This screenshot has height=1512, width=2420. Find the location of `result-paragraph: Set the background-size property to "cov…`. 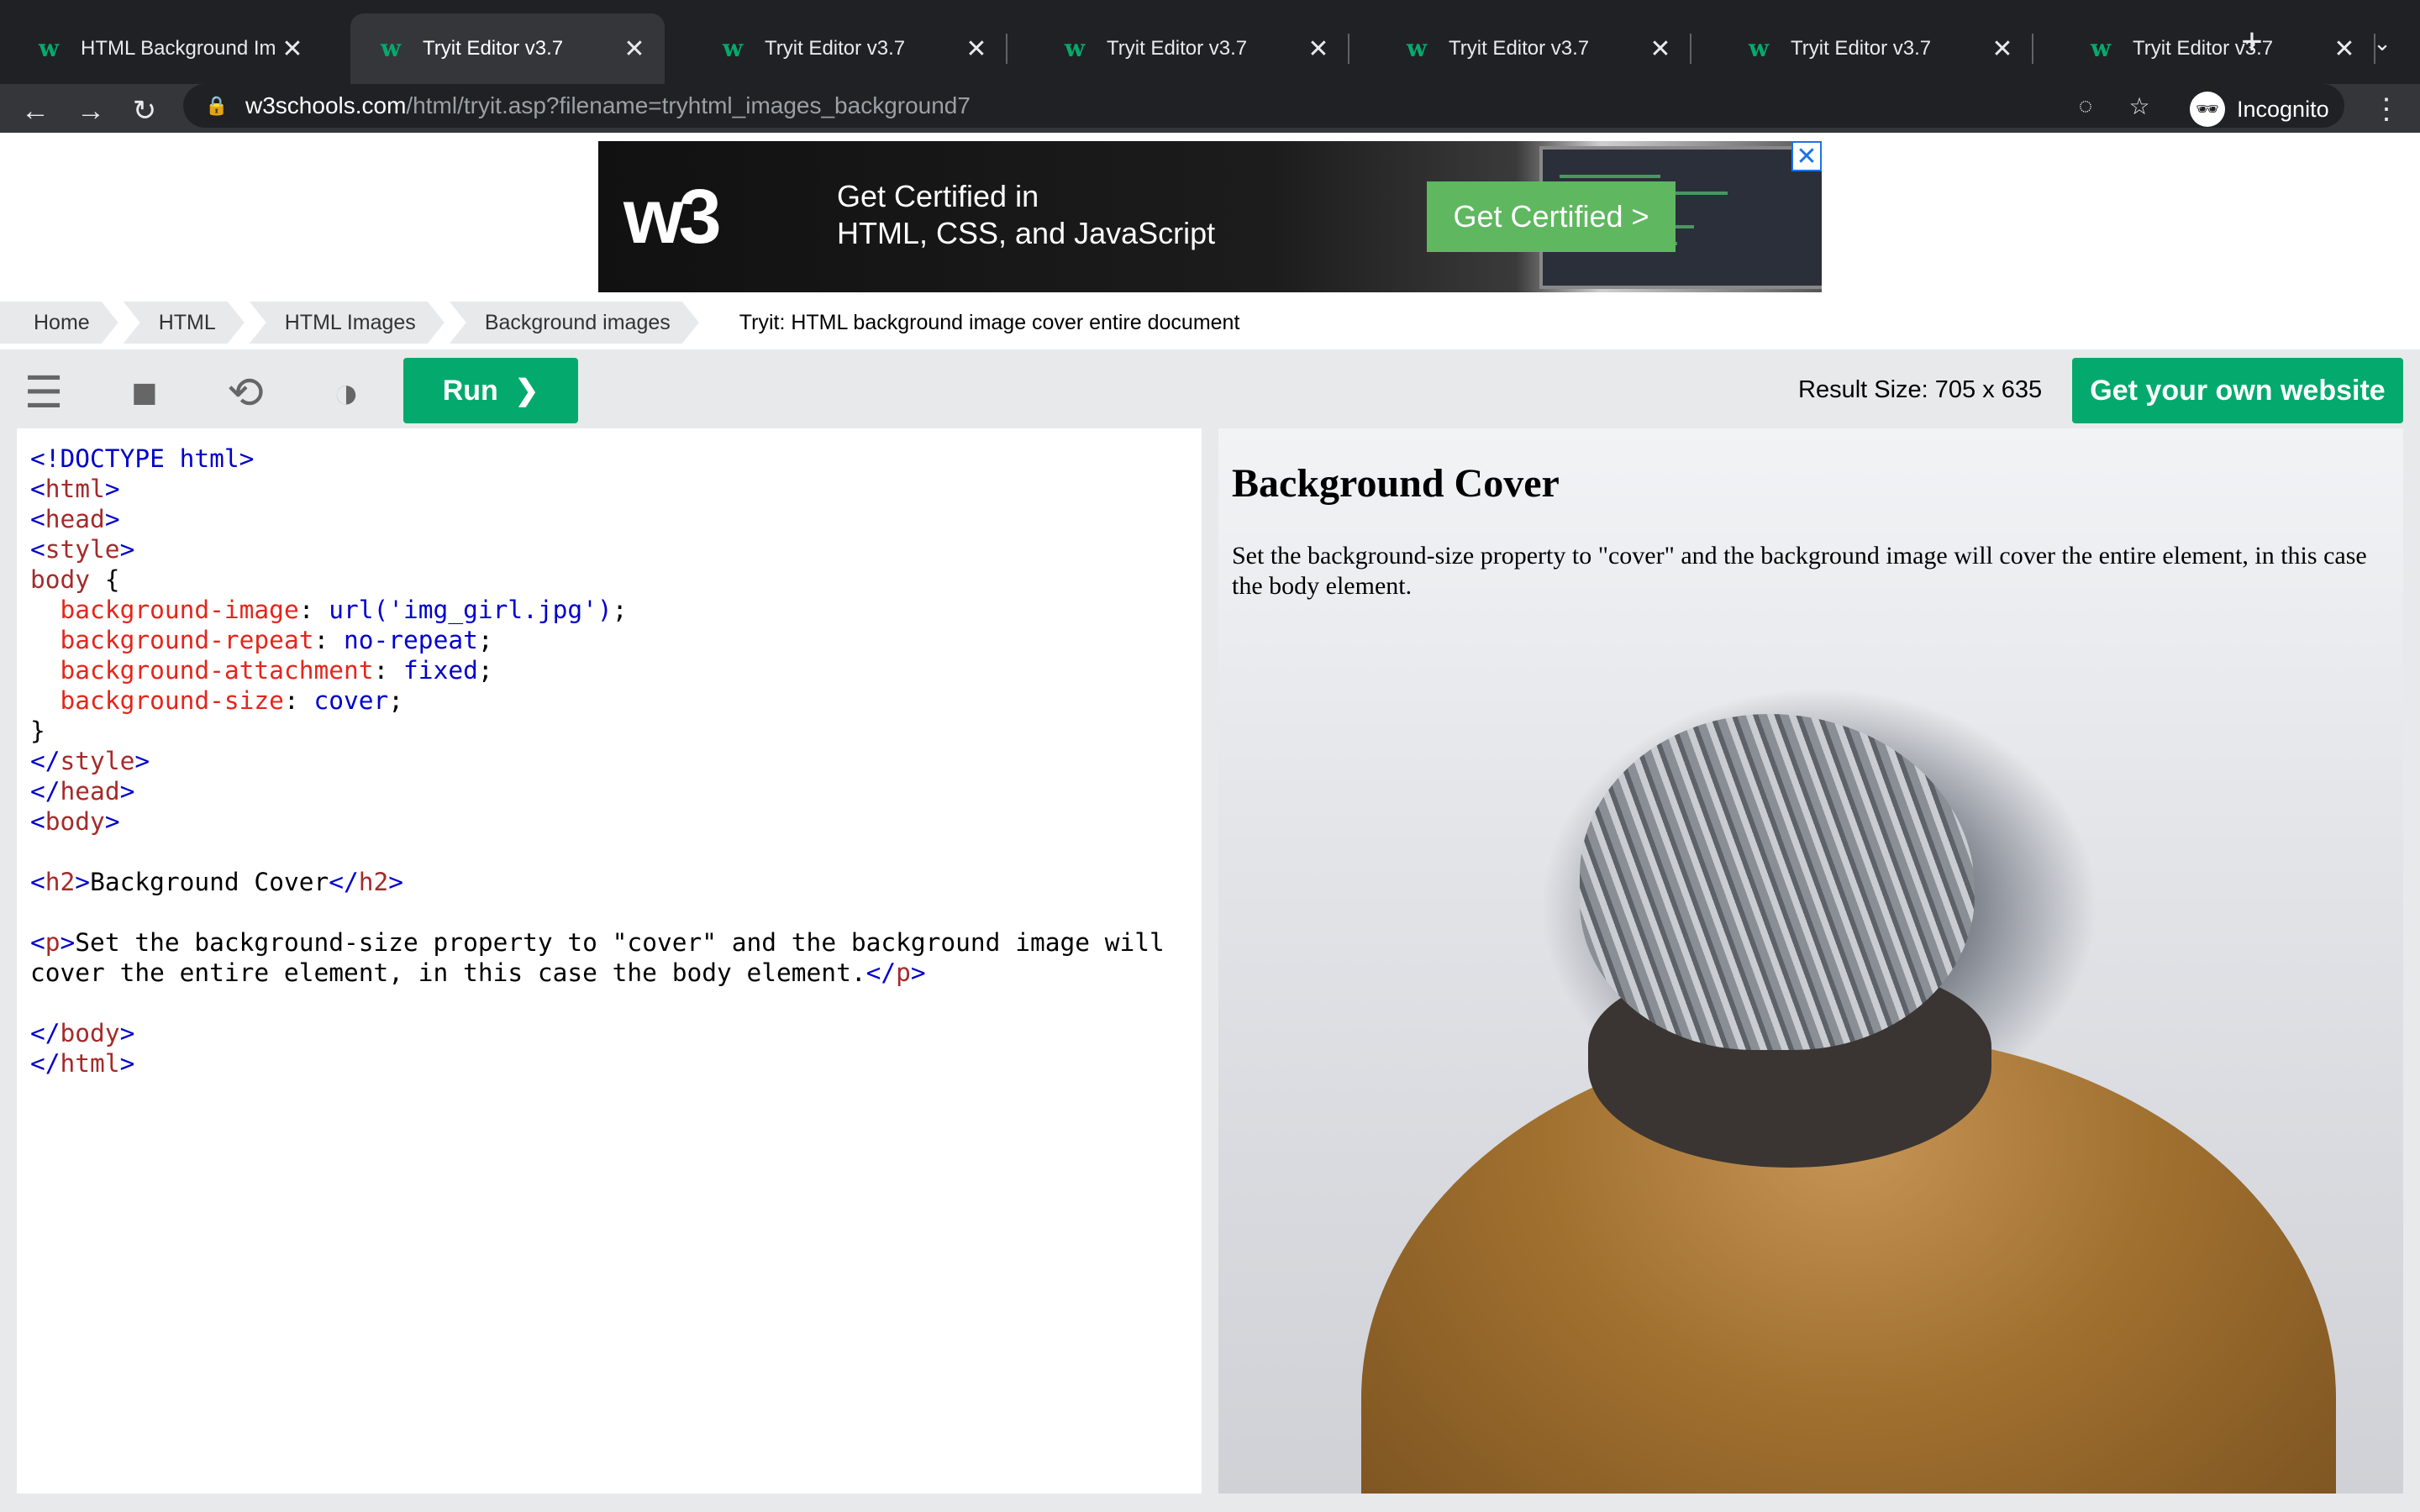

result-paragraph: Set the background-size property to "cov… is located at coordinates (1800, 571).